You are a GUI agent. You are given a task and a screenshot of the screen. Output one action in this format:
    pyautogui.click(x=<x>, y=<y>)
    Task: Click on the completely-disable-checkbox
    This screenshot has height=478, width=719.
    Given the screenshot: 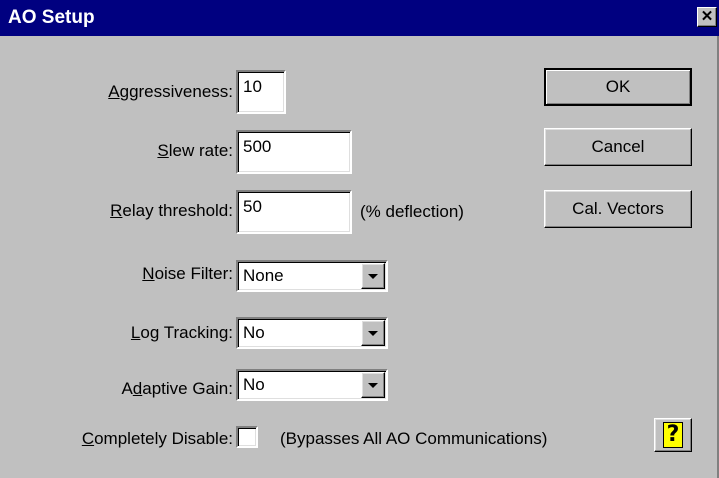 What is the action you would take?
    pyautogui.click(x=247, y=437)
    